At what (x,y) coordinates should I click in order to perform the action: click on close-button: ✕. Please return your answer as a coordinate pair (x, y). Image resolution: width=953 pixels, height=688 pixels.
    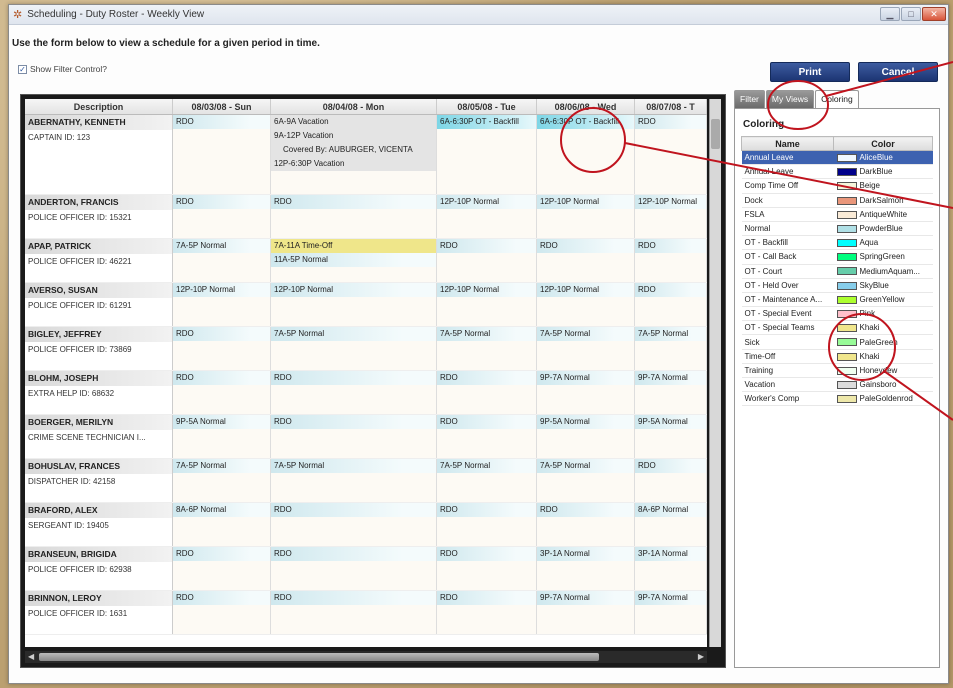
    Looking at the image, I should click on (934, 14).